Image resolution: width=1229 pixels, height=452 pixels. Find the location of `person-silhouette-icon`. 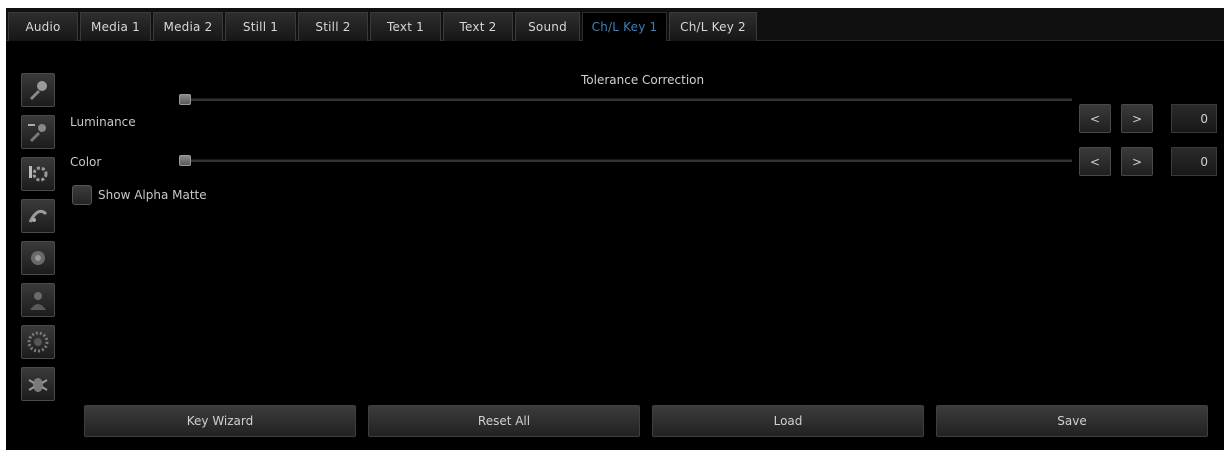

person-silhouette-icon is located at coordinates (38, 301).